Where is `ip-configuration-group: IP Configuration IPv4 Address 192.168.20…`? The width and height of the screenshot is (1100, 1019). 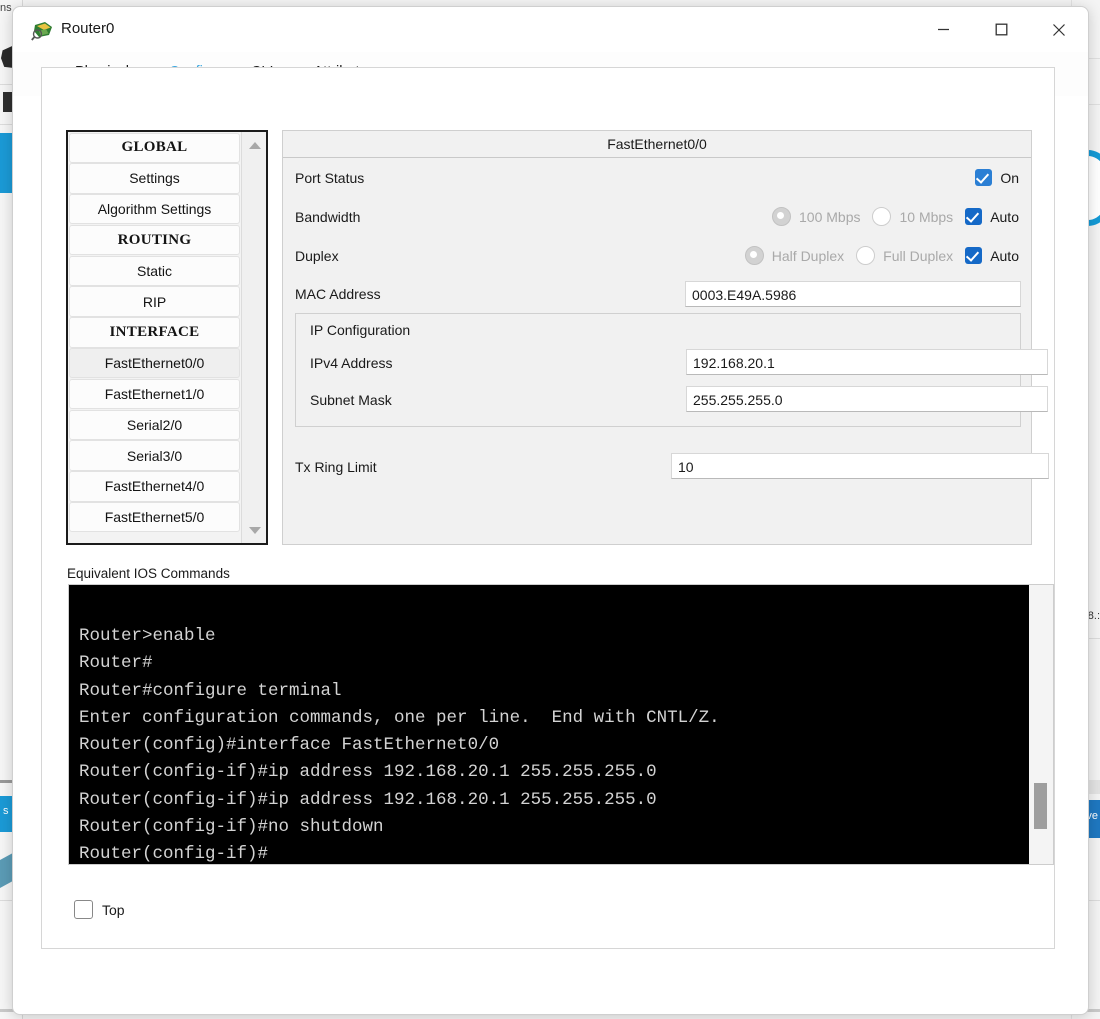 ip-configuration-group: IP Configuration IPv4 Address 192.168.20… is located at coordinates (671, 370).